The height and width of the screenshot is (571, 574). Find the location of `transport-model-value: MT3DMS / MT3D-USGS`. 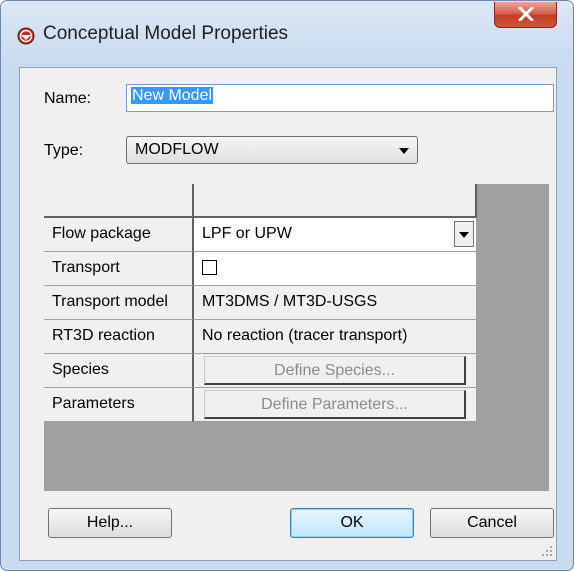

transport-model-value: MT3DMS / MT3D-USGS is located at coordinates (335, 303).